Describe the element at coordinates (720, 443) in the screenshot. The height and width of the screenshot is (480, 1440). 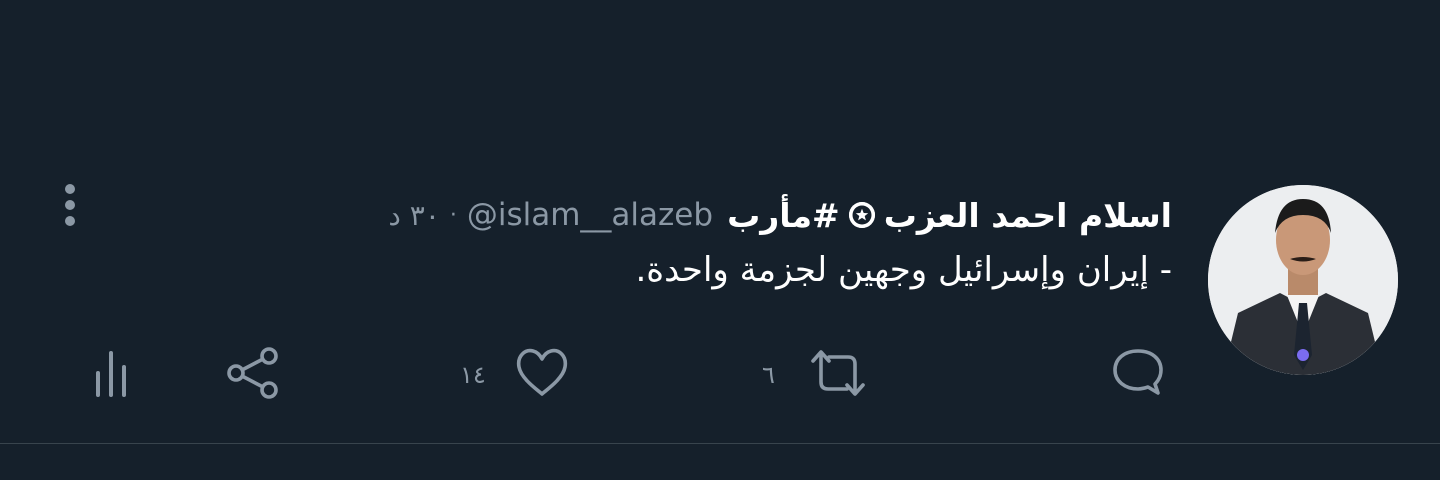
I see `tweet-divider` at that location.